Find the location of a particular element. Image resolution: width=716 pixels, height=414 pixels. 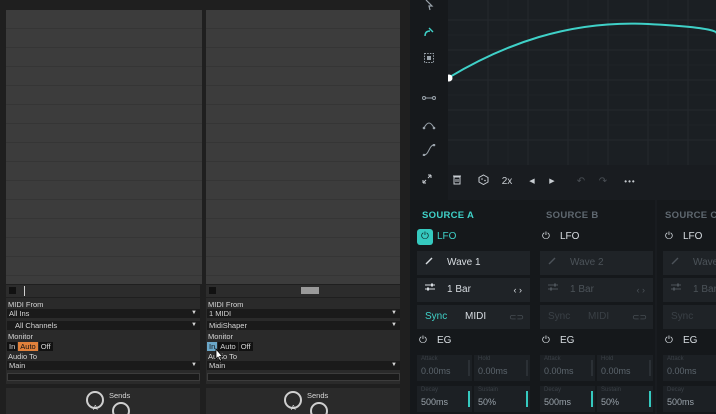

midi-channel-select: All Channels ▼ is located at coordinates (103, 325).